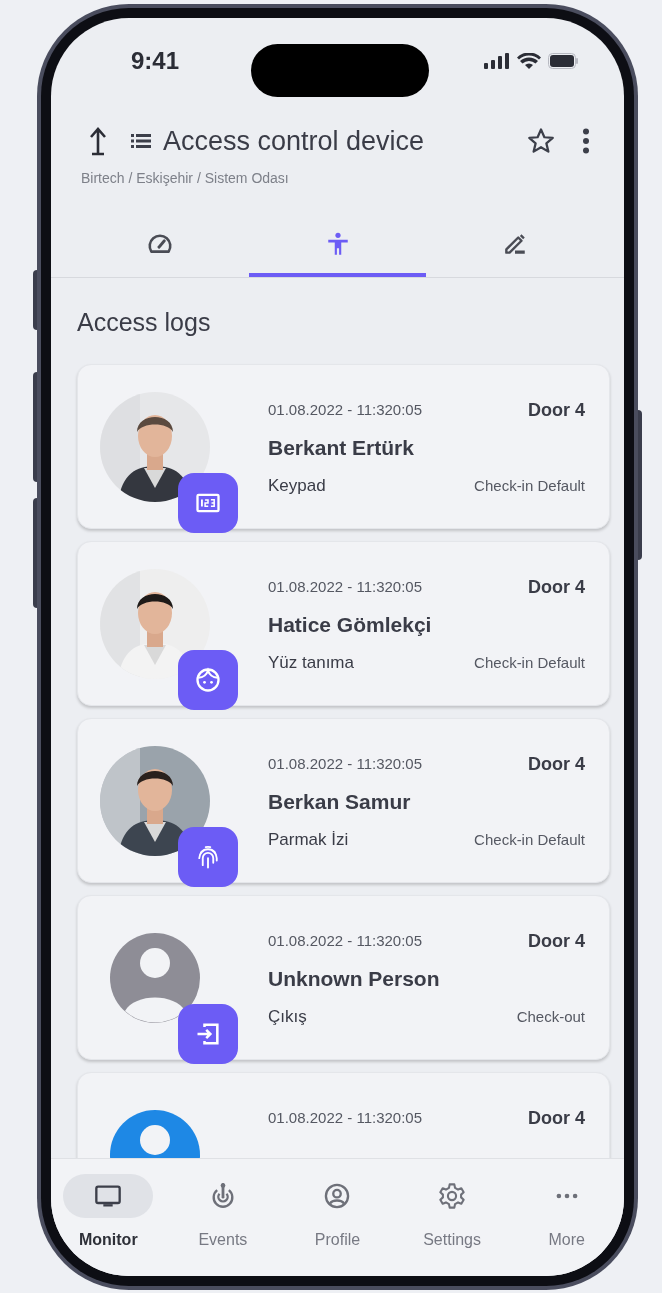  I want to click on star-icon, so click(541, 141).